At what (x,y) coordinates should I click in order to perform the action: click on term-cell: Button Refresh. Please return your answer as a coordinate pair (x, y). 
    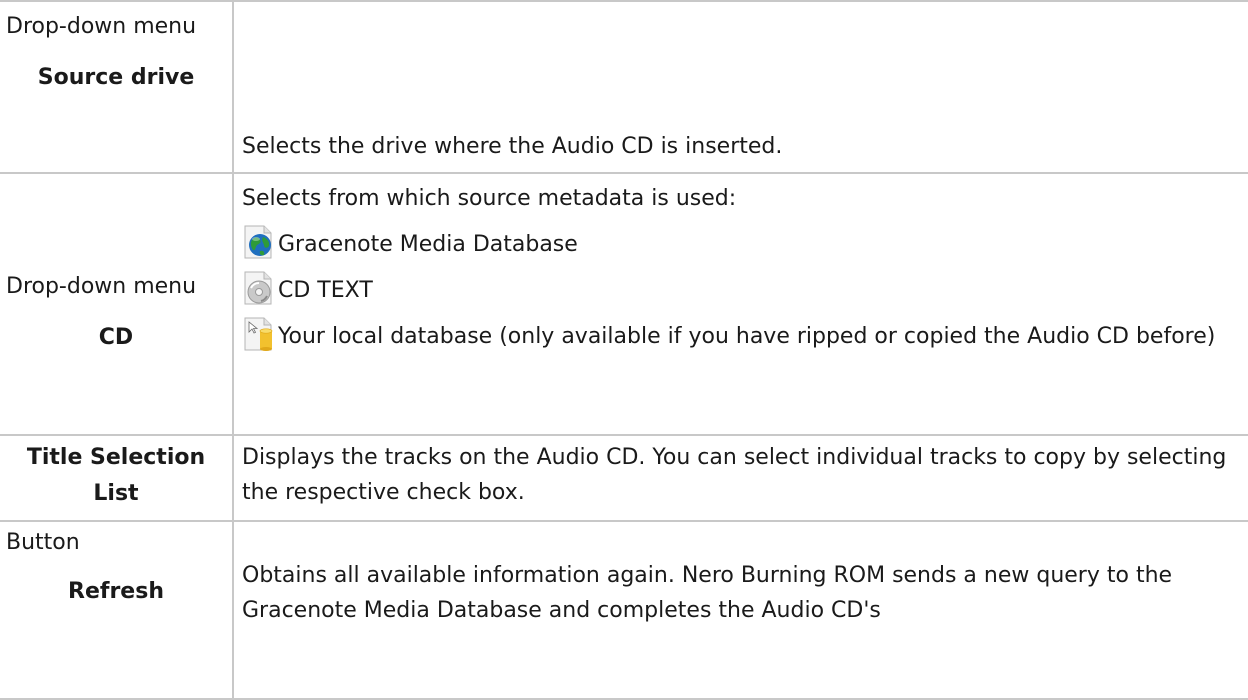
    Looking at the image, I should click on (117, 610).